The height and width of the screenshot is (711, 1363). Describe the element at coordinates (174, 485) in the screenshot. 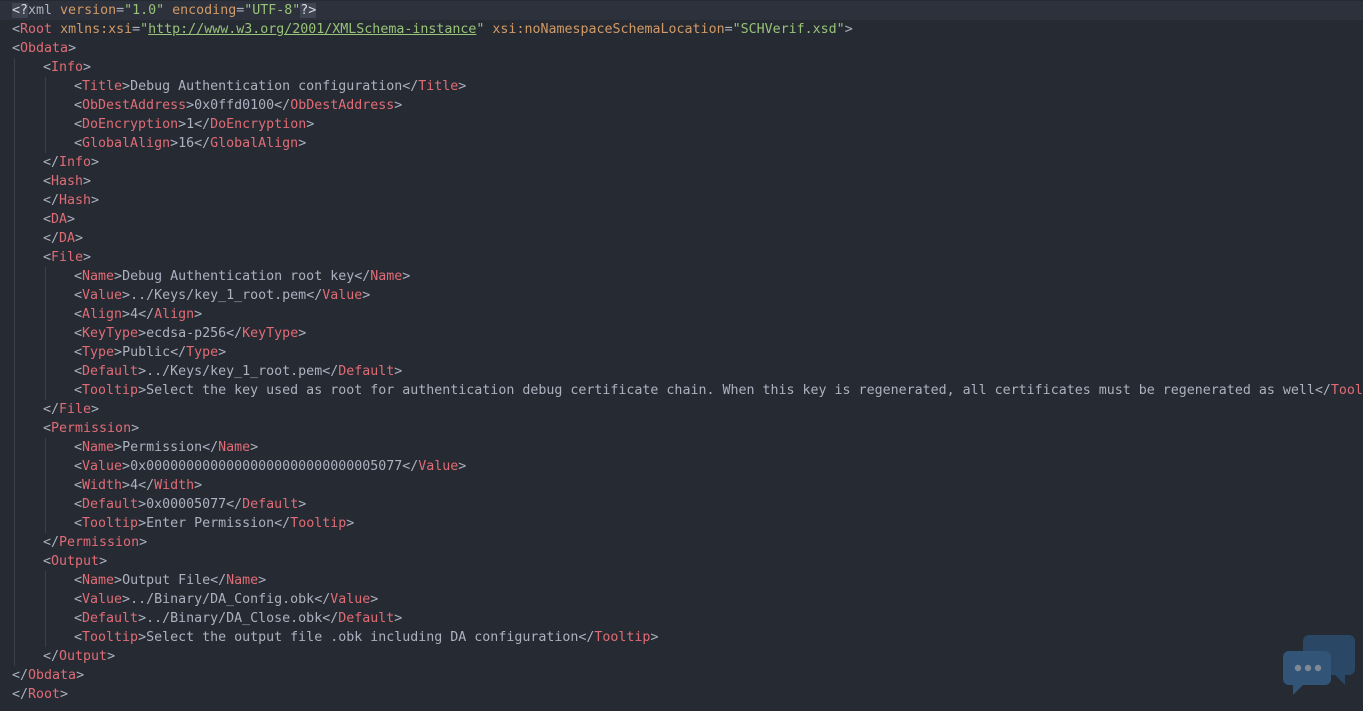

I see `code-token: Width` at that location.